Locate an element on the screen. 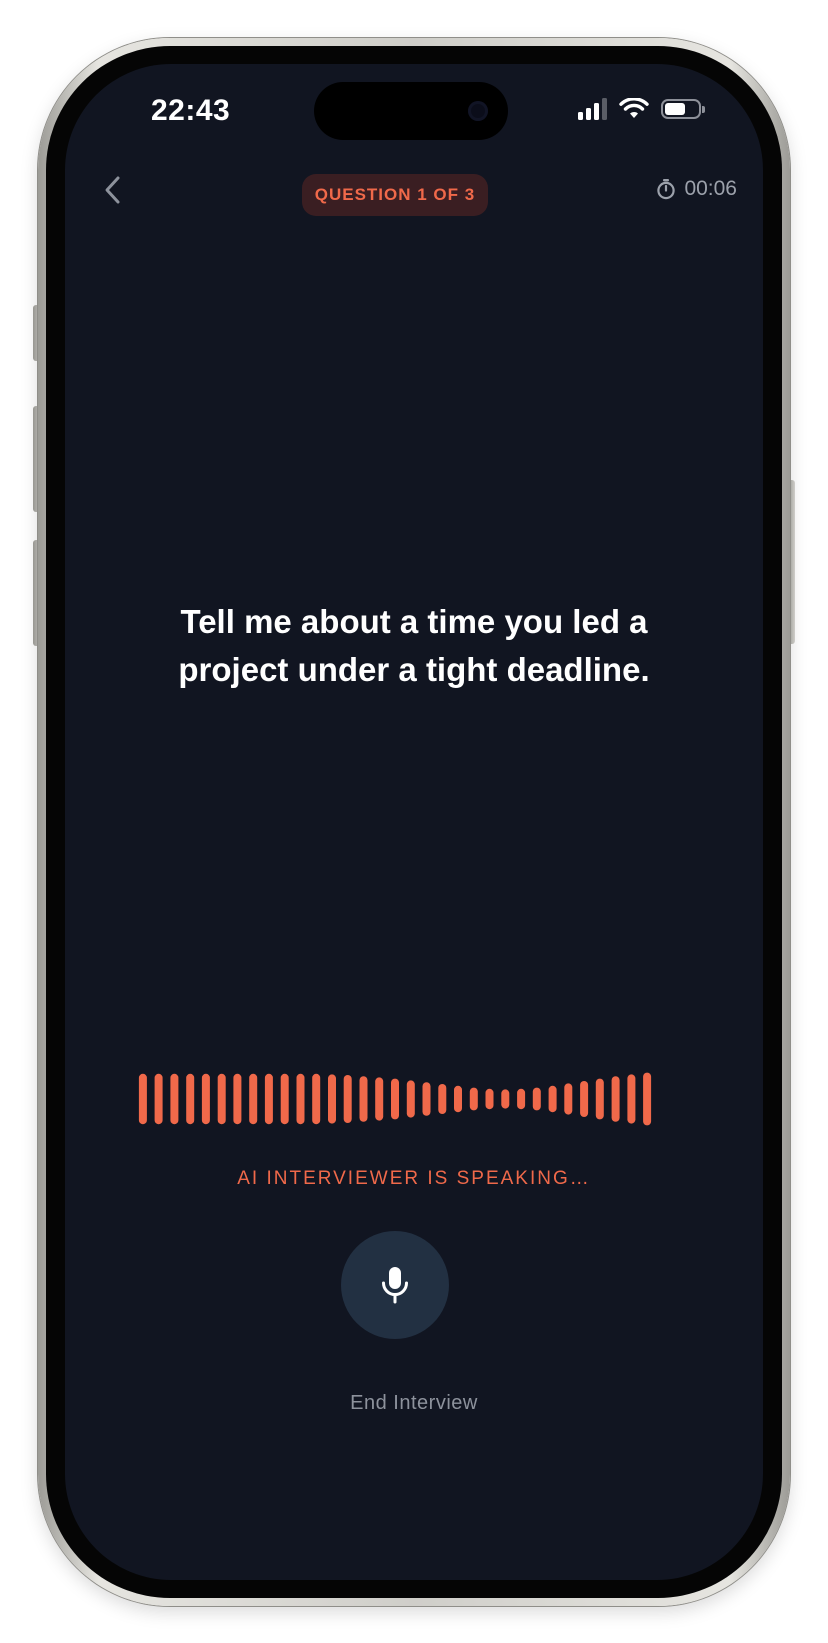 This screenshot has width=828, height=1643. audio-waveform is located at coordinates (395, 1099).